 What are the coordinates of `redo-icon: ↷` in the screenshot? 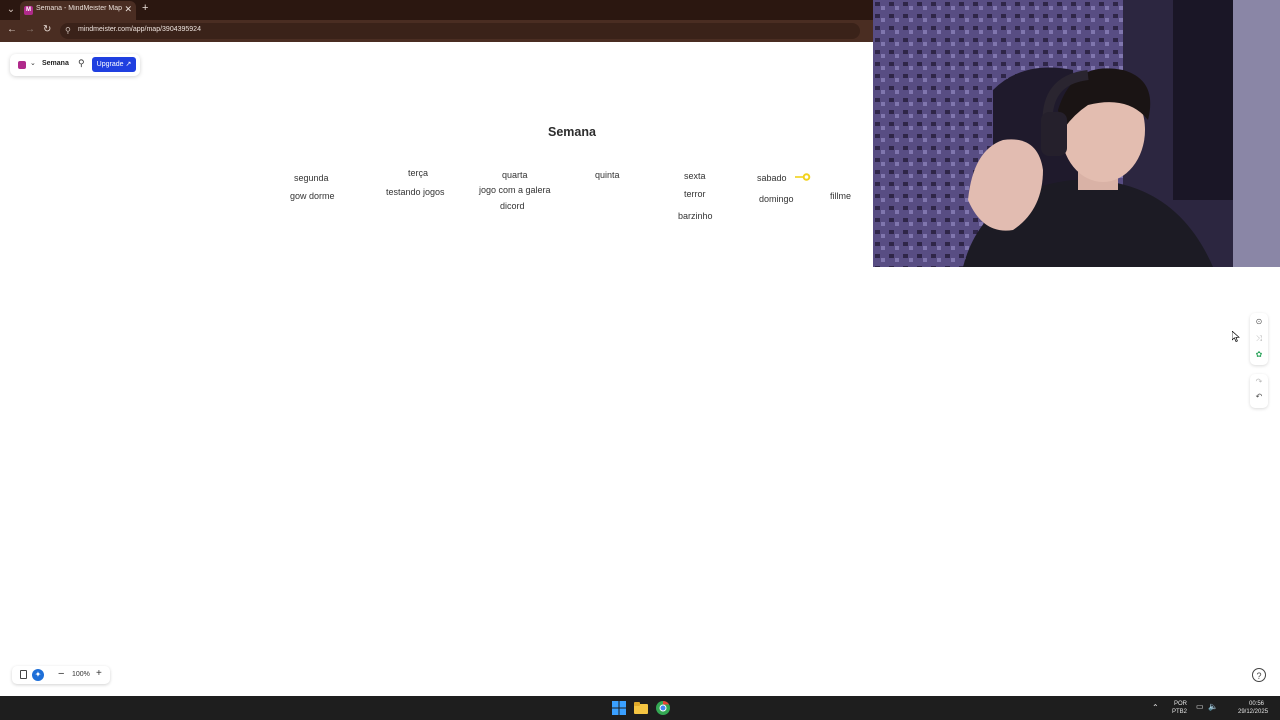 It's located at (1259, 381).